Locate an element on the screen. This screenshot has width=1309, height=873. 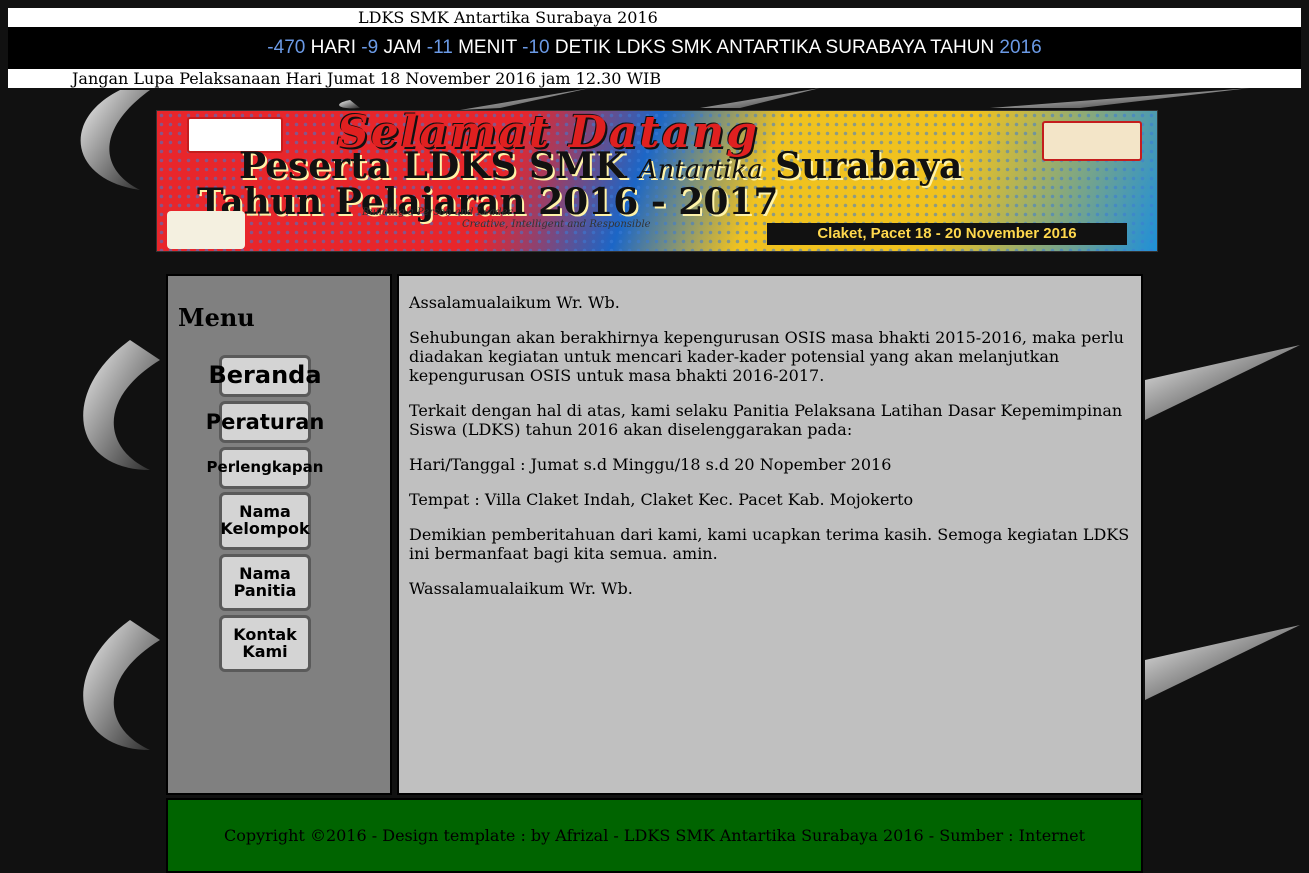
banner-location-date: Claket, Pacet 18 - 20 November 2016 is located at coordinates (947, 234).